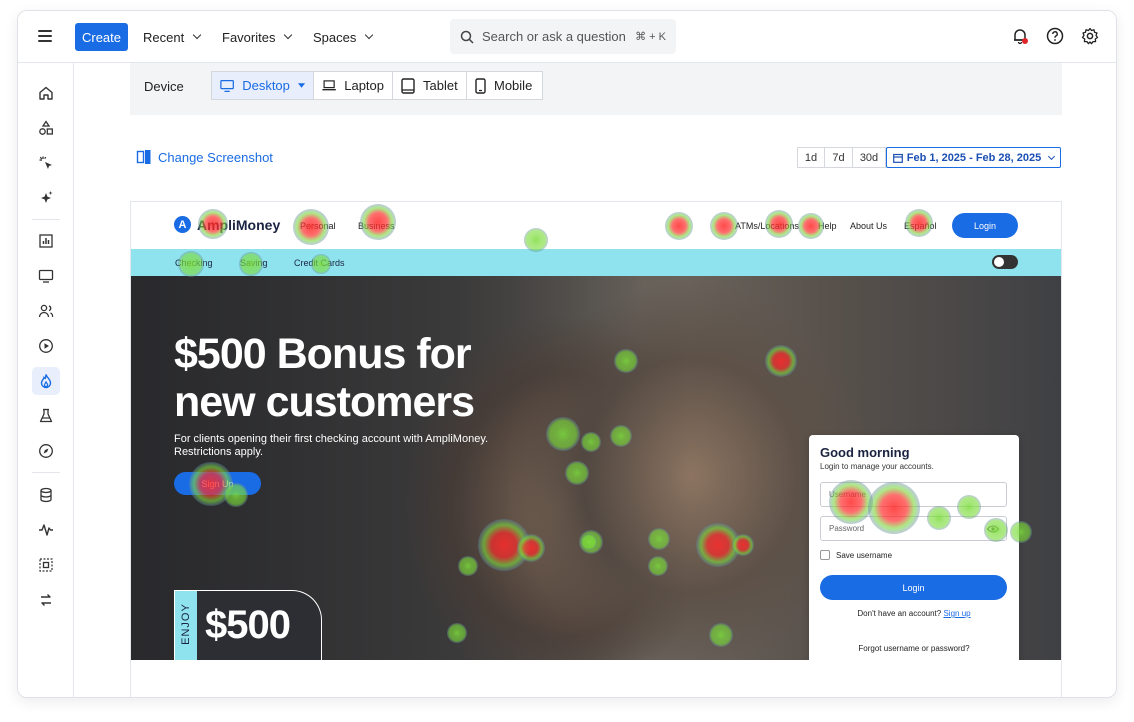 This screenshot has height=722, width=1134. I want to click on site-nav-help: Help, so click(827, 226).